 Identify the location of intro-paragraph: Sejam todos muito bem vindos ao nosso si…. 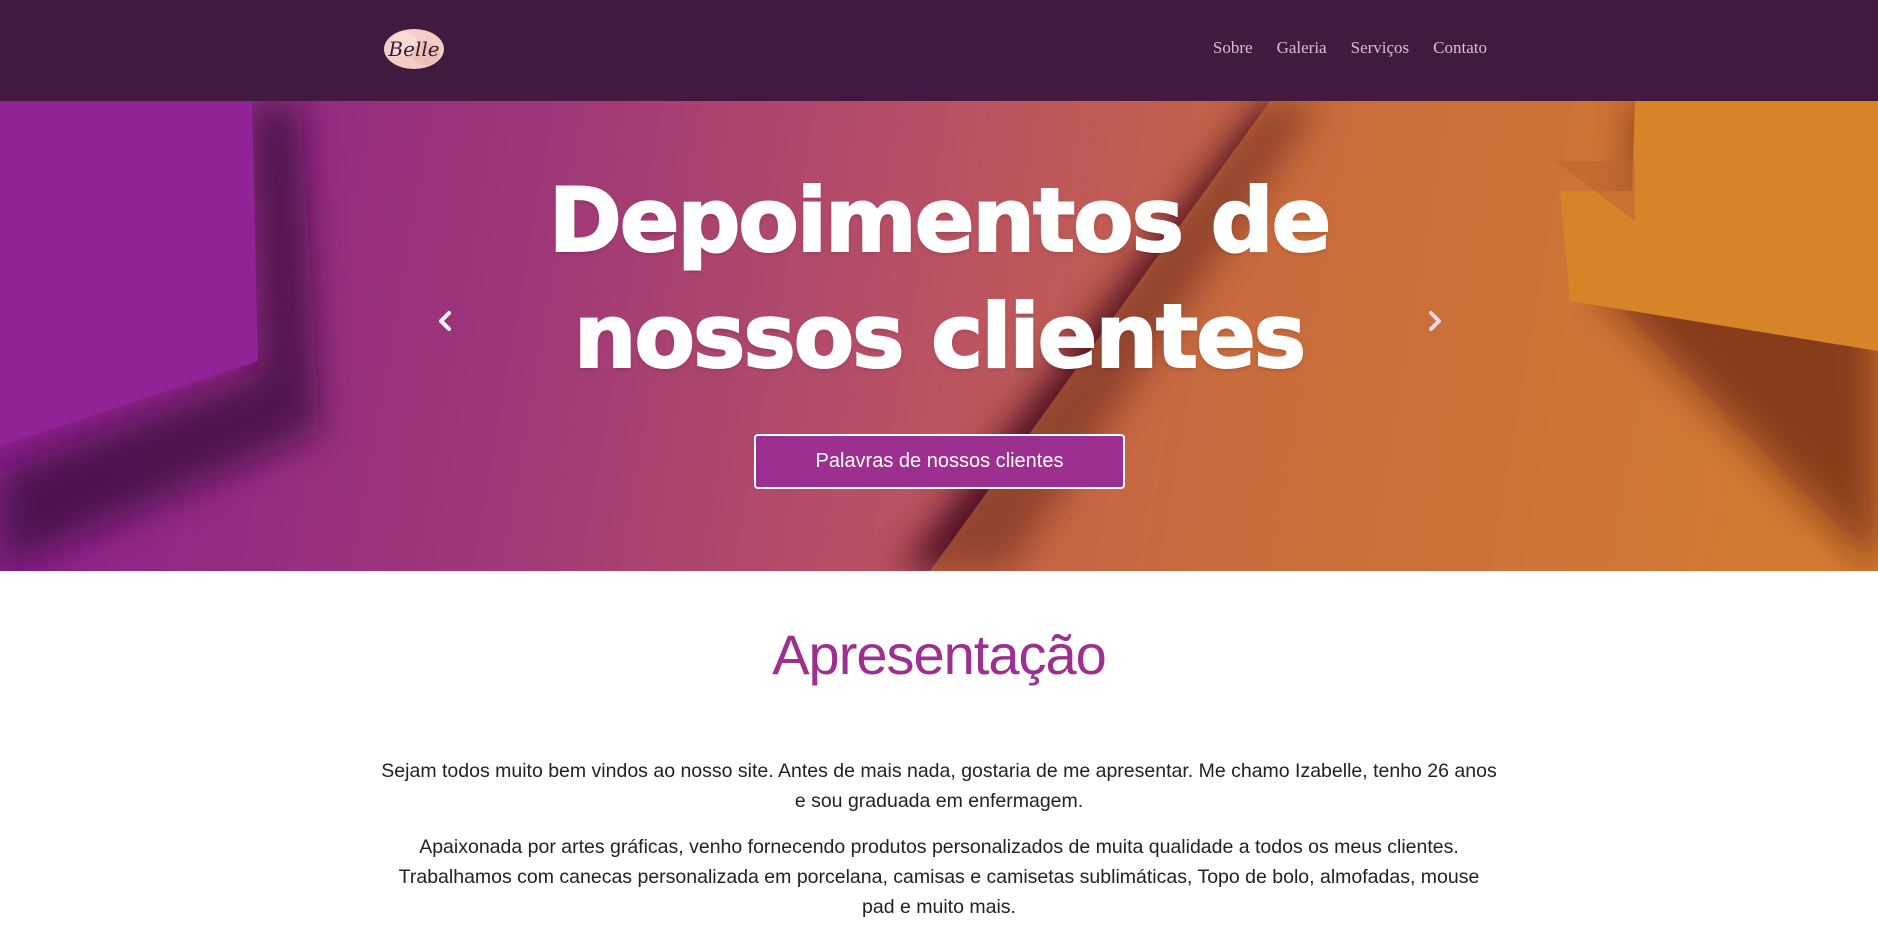
(939, 786).